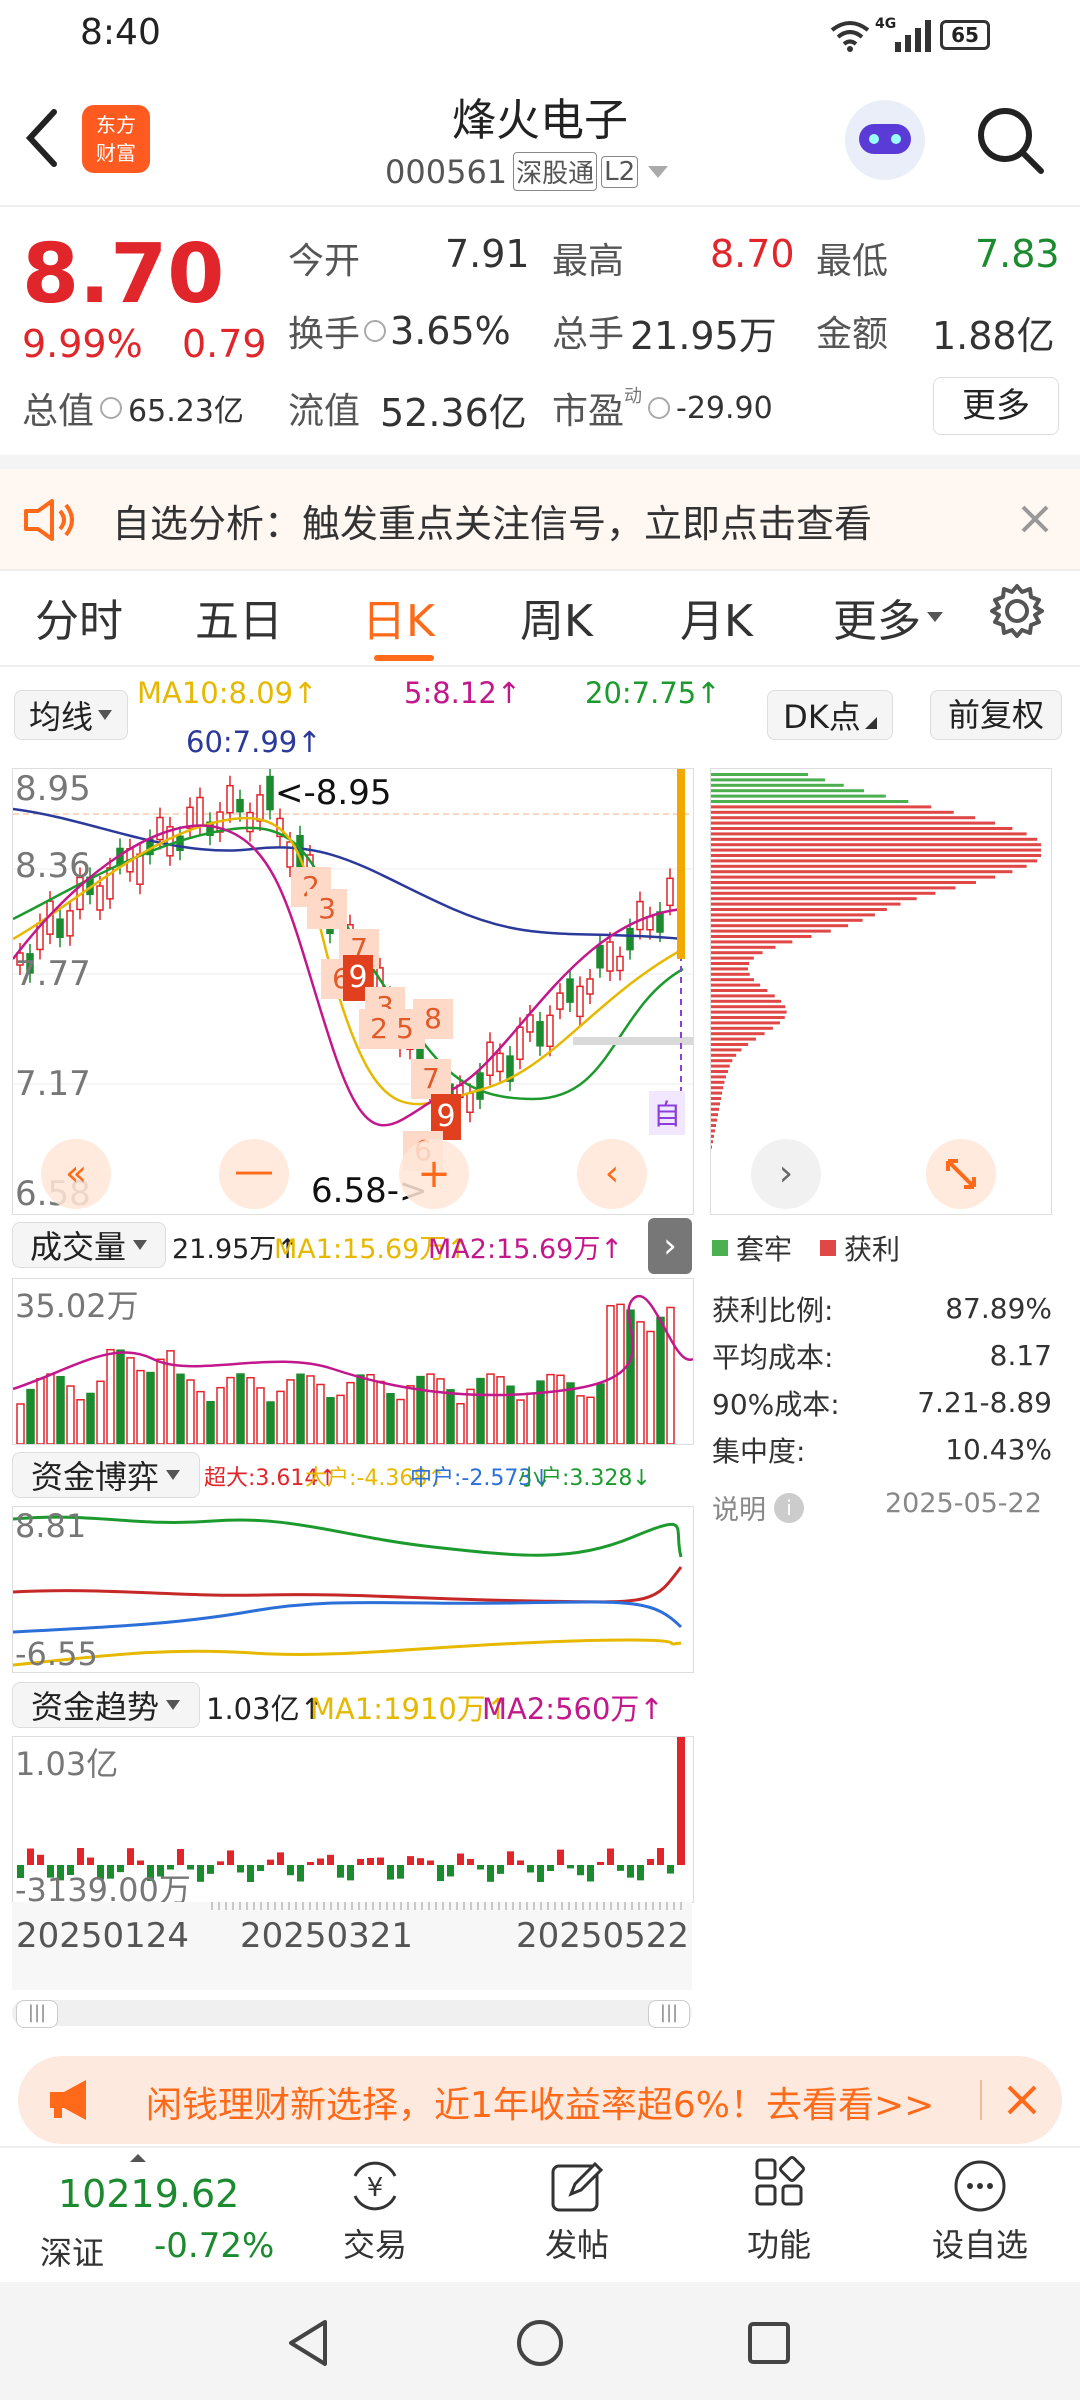 Image resolution: width=1080 pixels, height=2400 pixels. I want to click on divider, so click(540, 570).